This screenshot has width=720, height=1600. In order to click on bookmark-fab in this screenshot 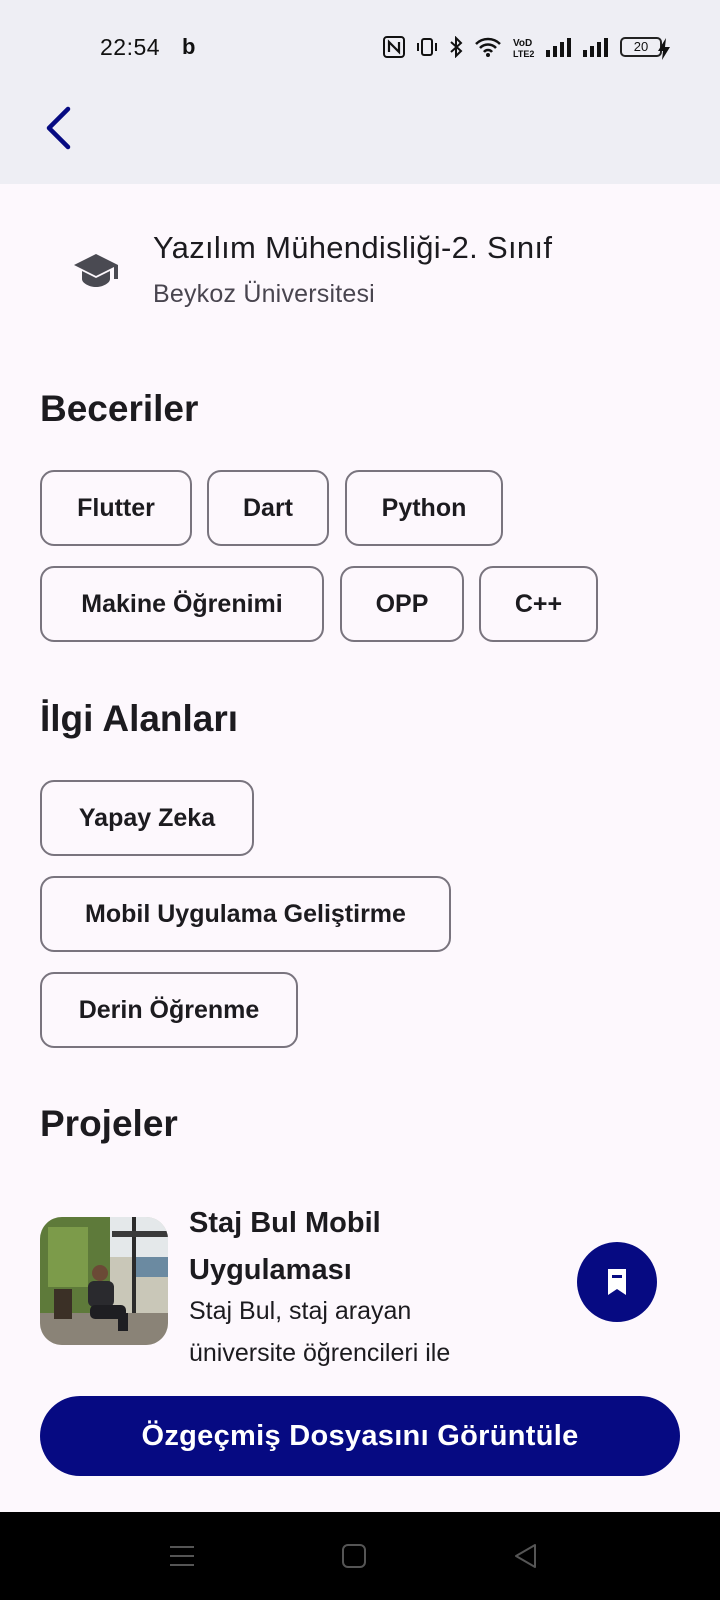, I will do `click(617, 1282)`.